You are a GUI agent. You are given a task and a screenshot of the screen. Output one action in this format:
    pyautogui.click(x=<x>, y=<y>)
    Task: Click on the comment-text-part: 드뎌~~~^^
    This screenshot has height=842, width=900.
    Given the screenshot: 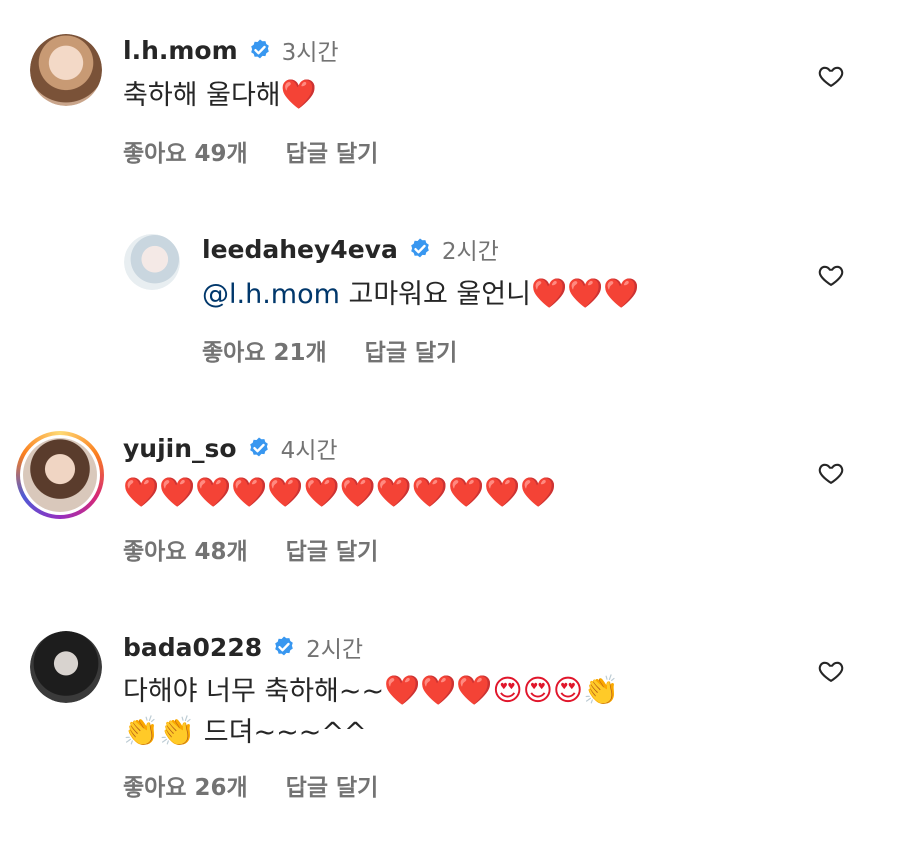 What is the action you would take?
    pyautogui.click(x=281, y=732)
    